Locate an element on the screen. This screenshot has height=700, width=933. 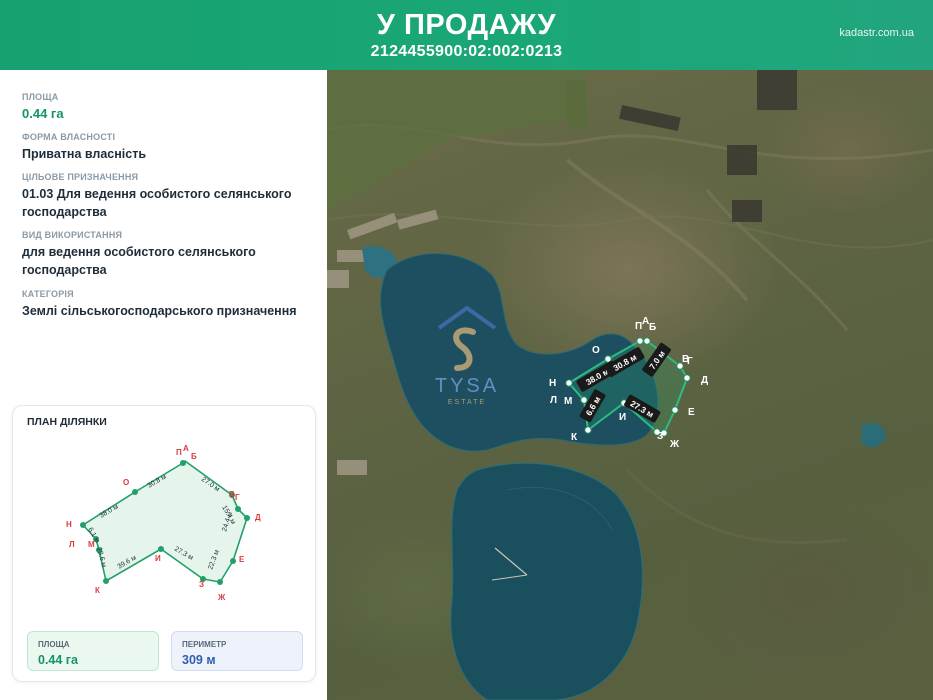
logo-subtext: ESTATE is located at coordinates (467, 402).